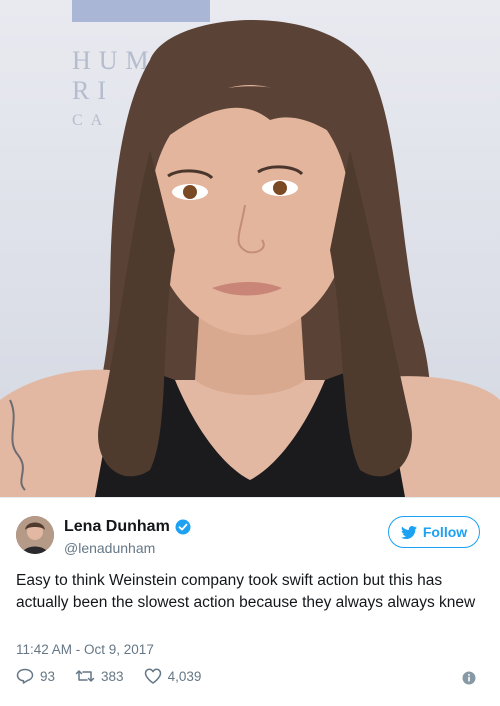 Image resolution: width=500 pixels, height=706 pixels. Describe the element at coordinates (408, 532) in the screenshot. I see `twitter-bird-icon` at that location.